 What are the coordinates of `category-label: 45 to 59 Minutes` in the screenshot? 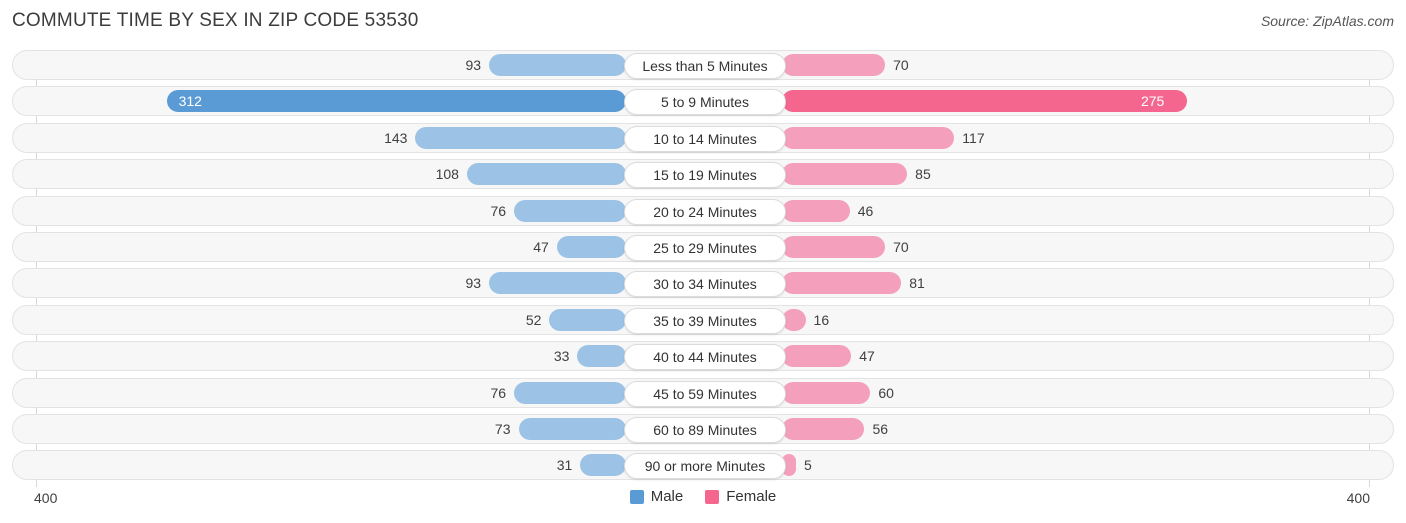 It's located at (705, 394).